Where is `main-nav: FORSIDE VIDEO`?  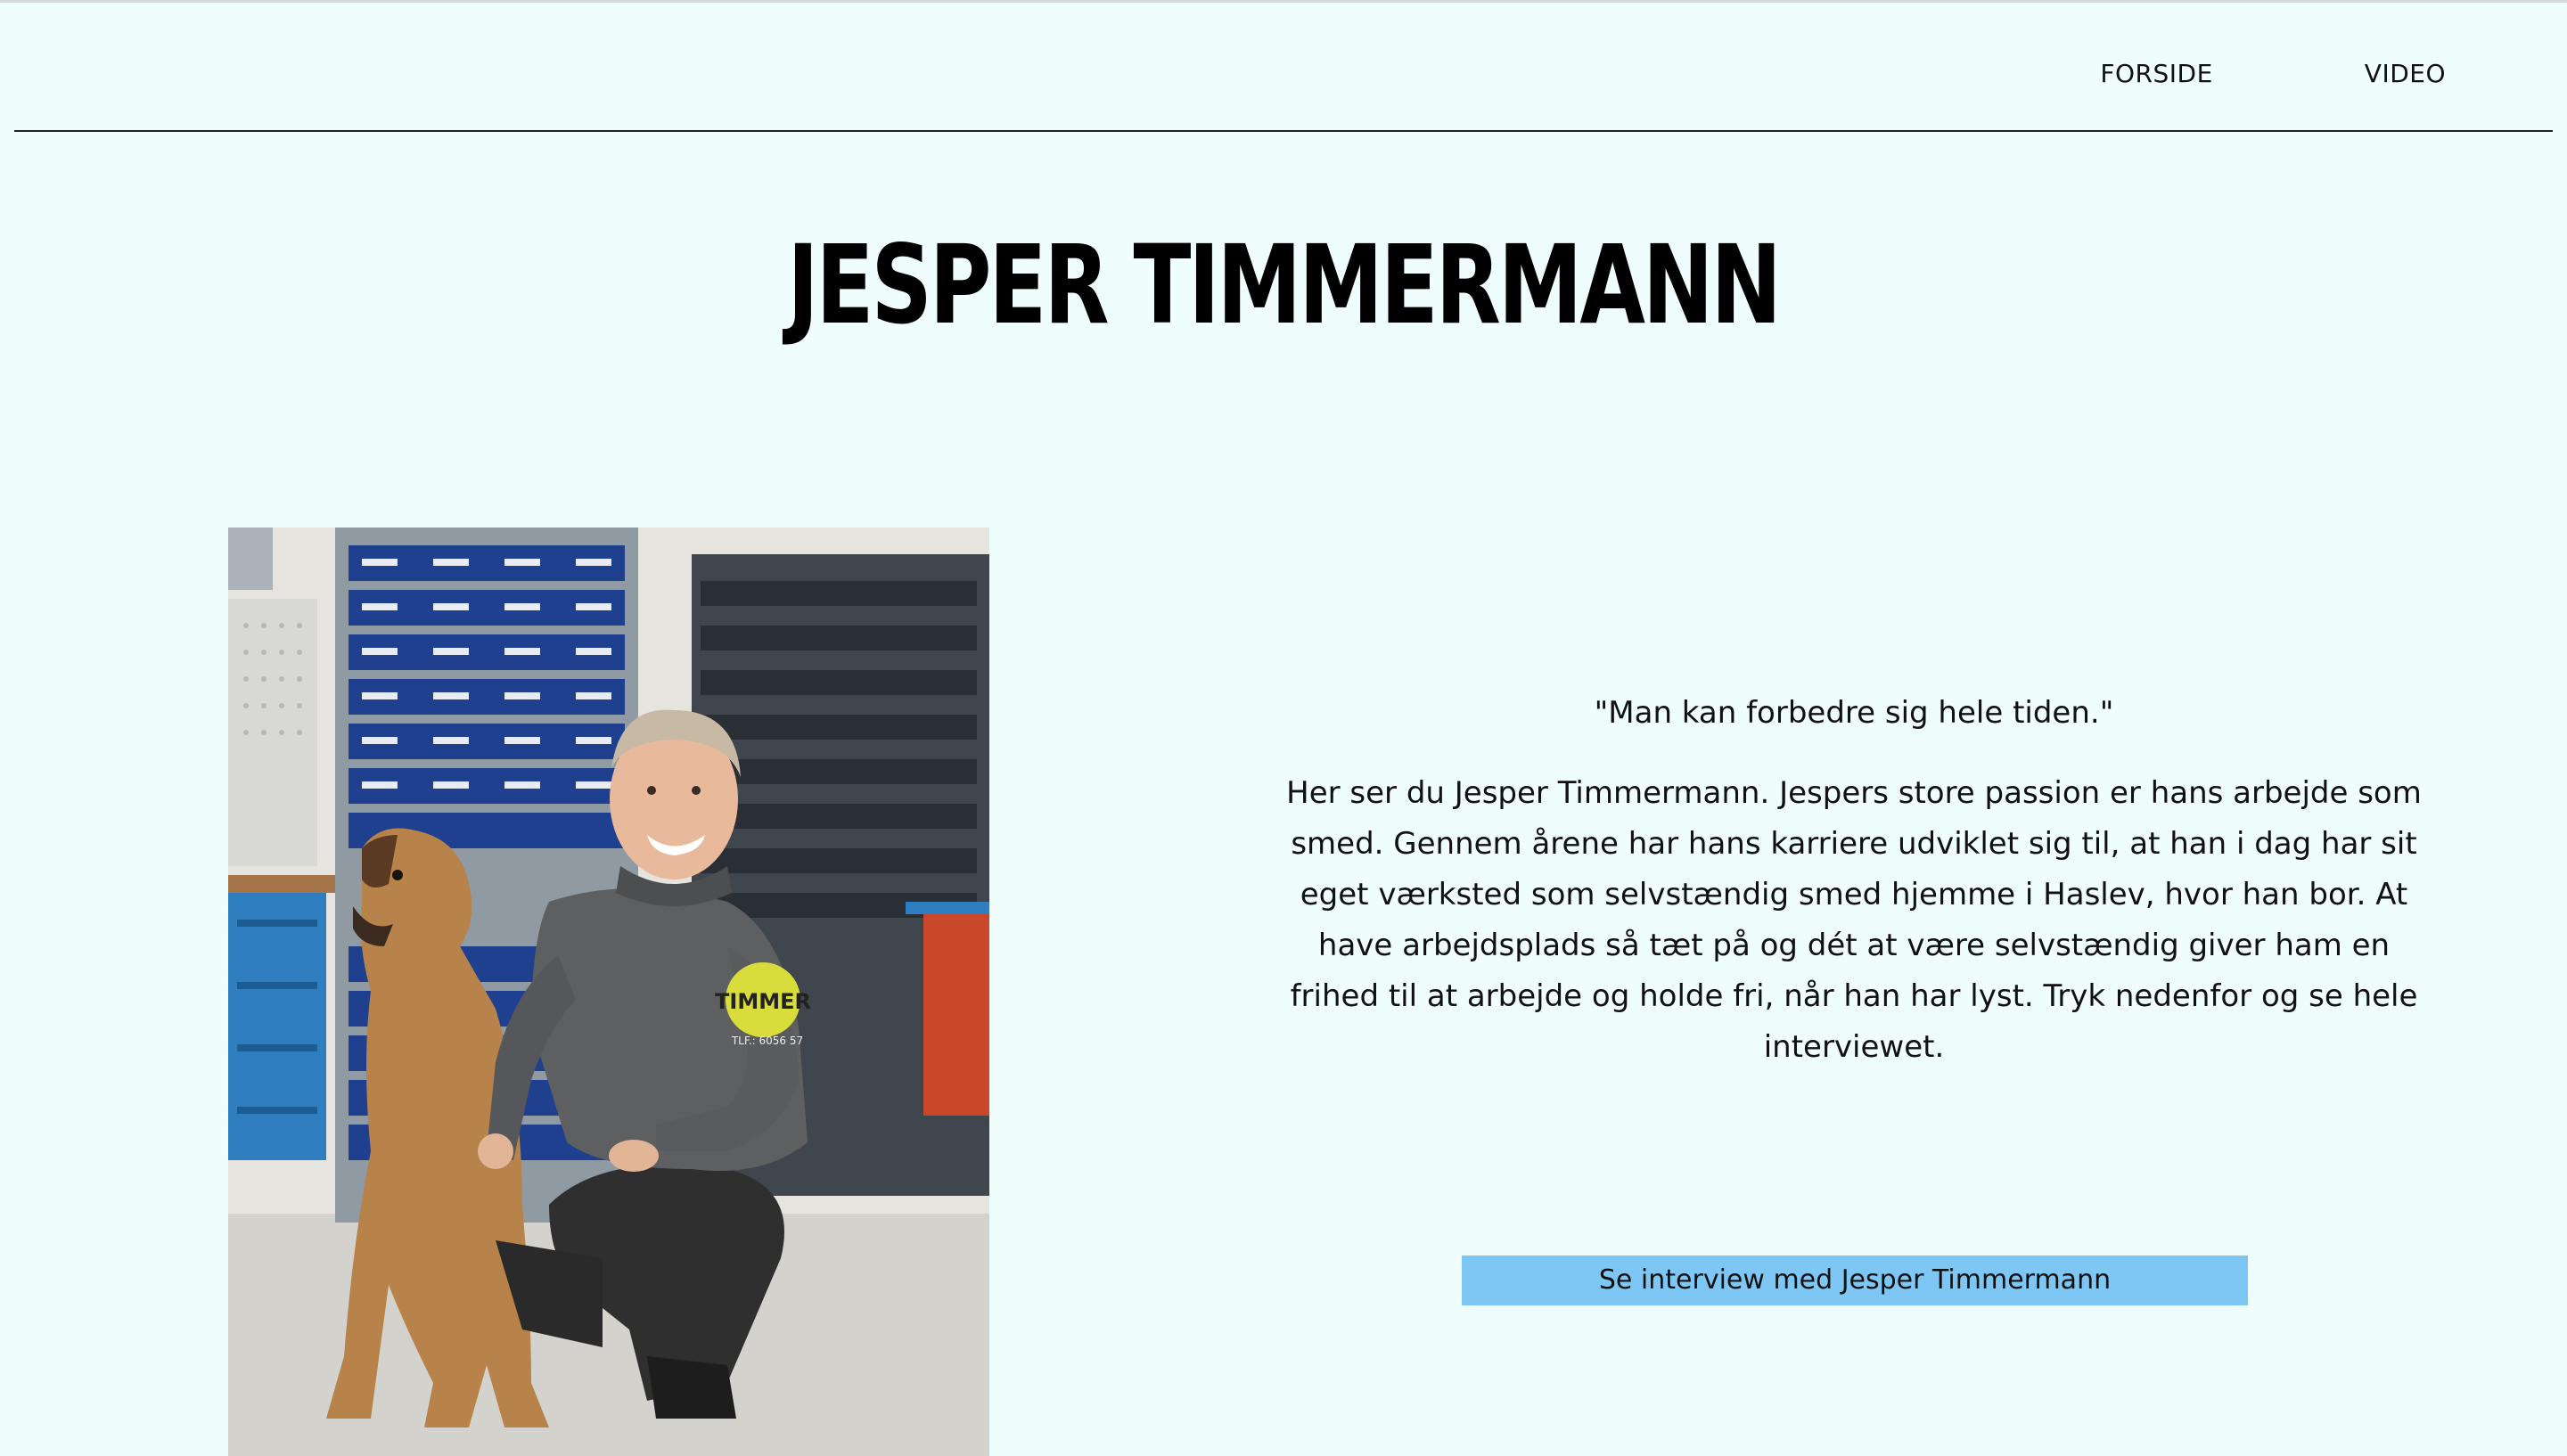
main-nav: FORSIDE VIDEO is located at coordinates (2273, 73).